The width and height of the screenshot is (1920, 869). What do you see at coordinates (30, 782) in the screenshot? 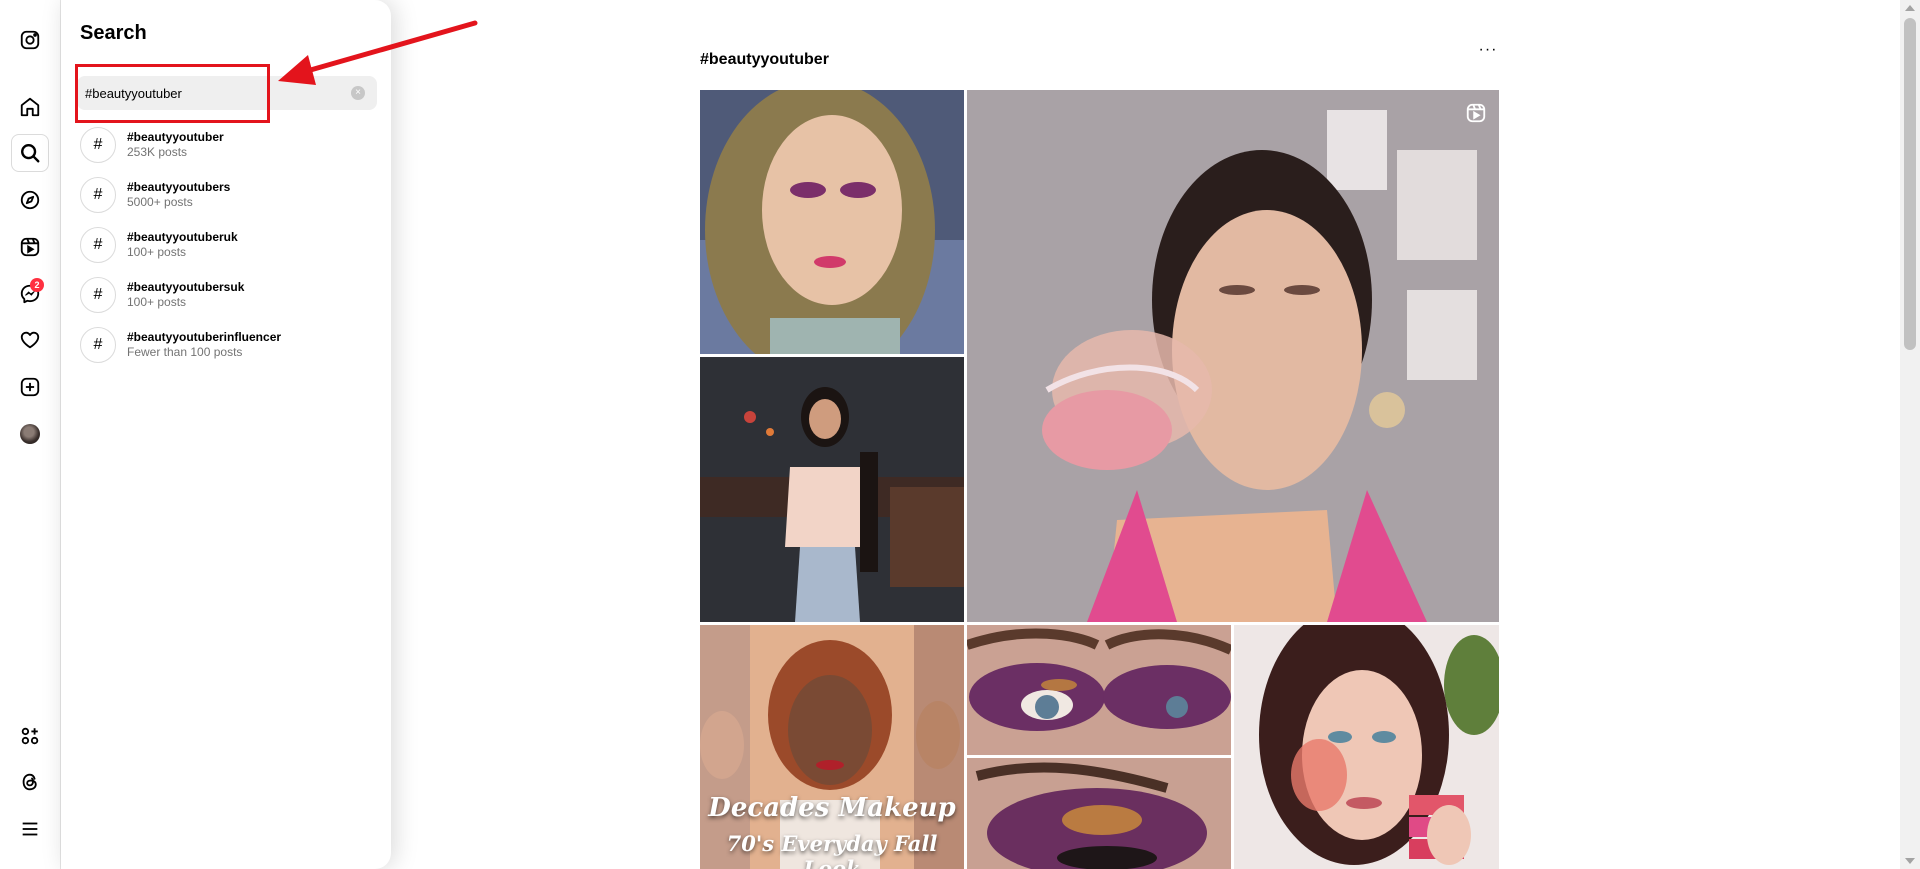
I see `threads-icon` at bounding box center [30, 782].